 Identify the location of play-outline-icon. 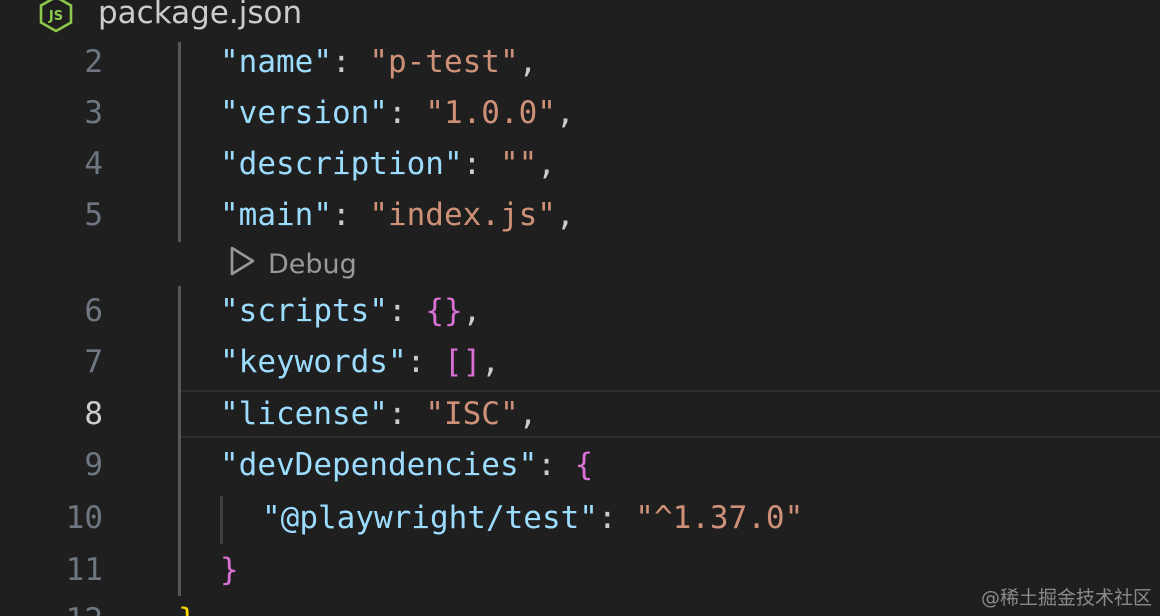
(248, 264).